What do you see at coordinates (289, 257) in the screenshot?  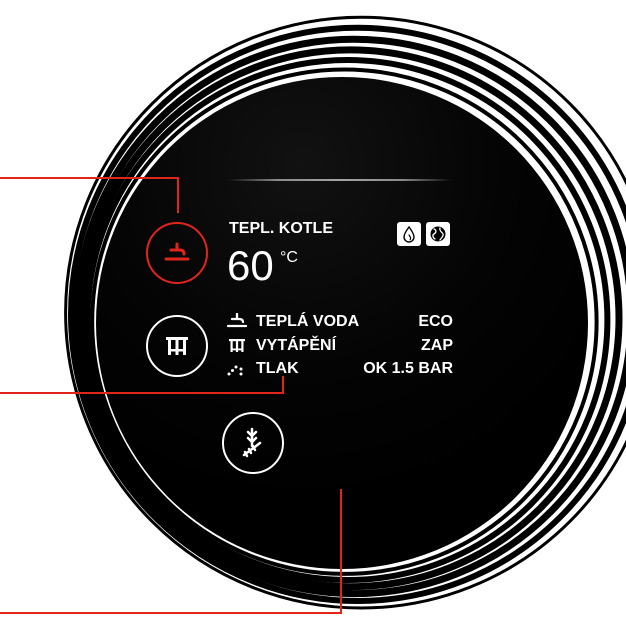 I see `temperature-unit: °C` at bounding box center [289, 257].